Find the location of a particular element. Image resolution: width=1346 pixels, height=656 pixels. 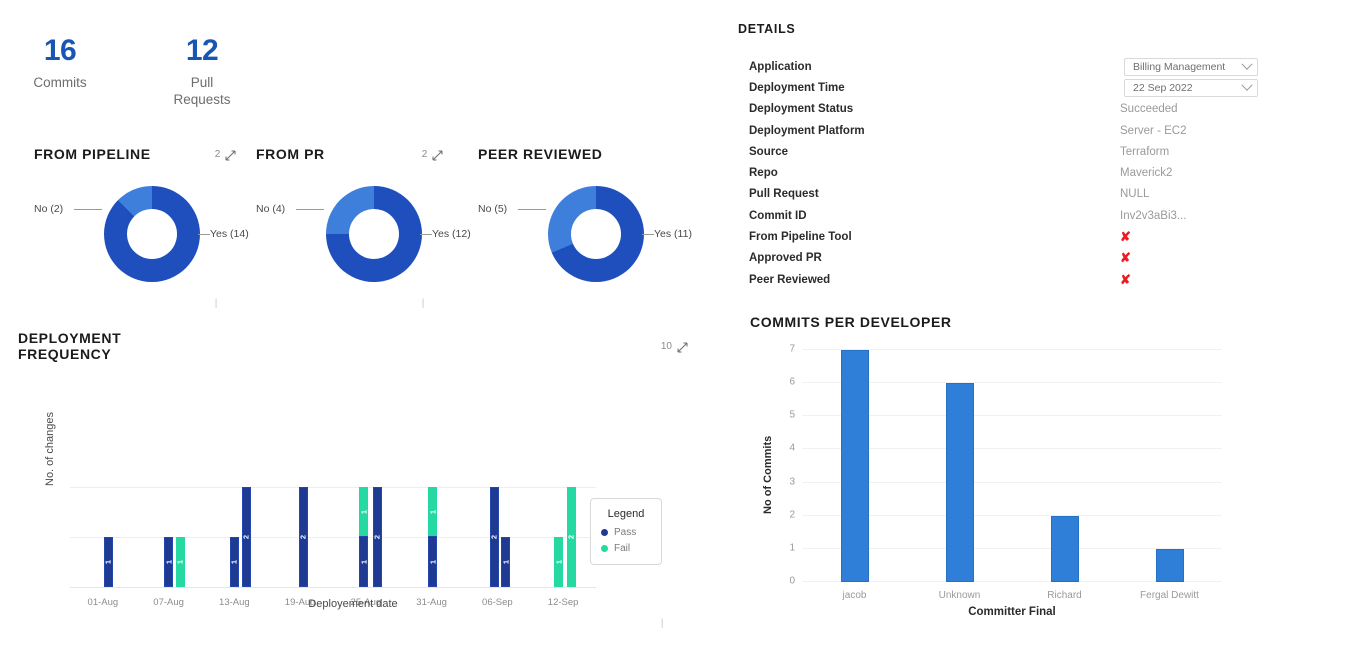

from-pipeline-meta: 2 | is located at coordinates (225, 228).